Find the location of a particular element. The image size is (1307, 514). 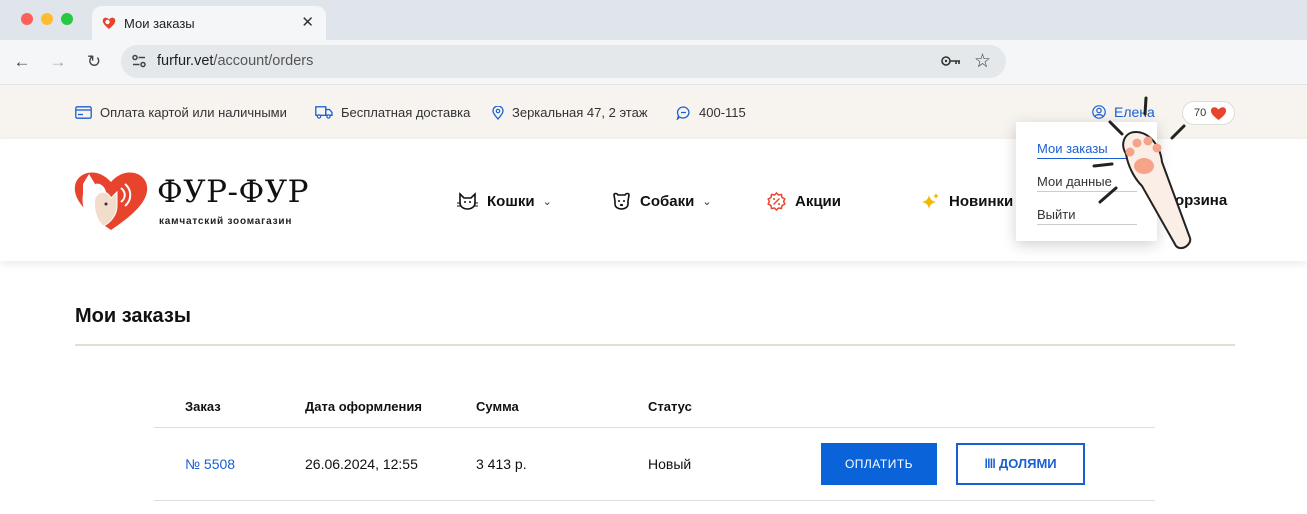

menu-sales-label: Акции is located at coordinates (818, 201).